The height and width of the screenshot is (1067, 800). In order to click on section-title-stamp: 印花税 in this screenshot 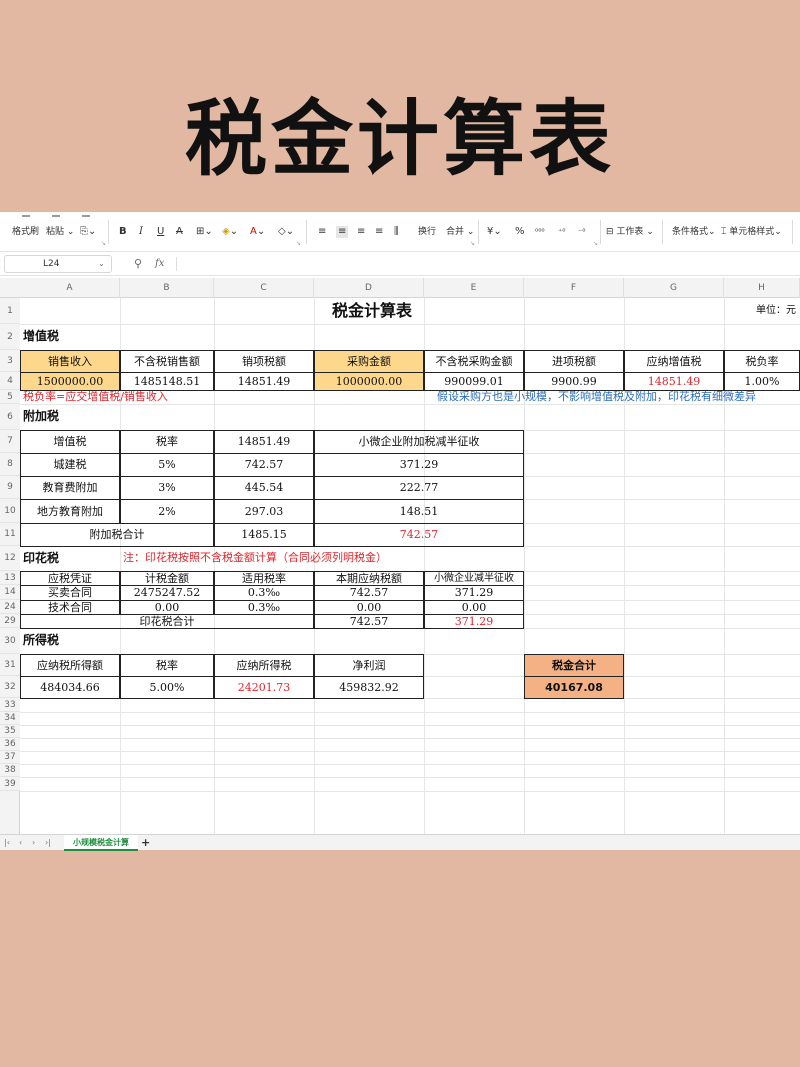, I will do `click(70, 559)`.